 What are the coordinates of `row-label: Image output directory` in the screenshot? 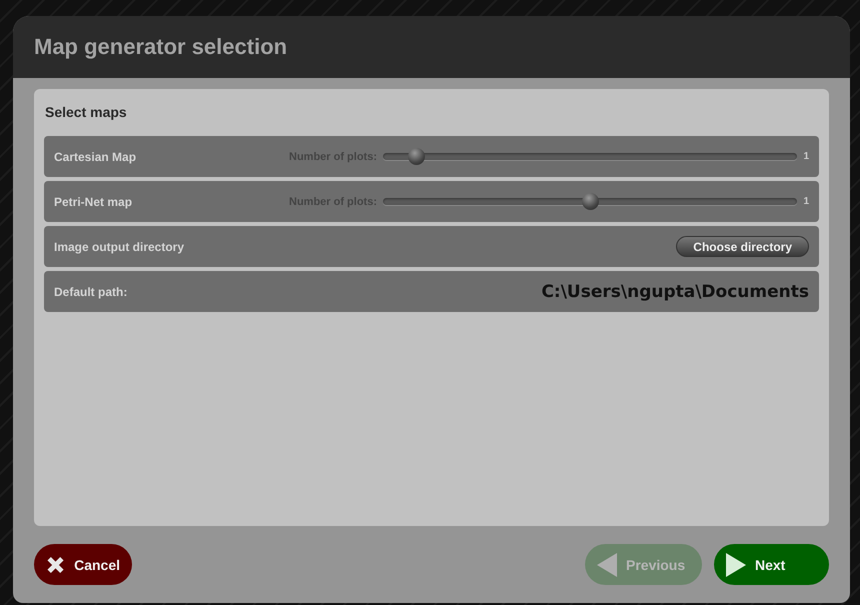 It's located at (120, 247).